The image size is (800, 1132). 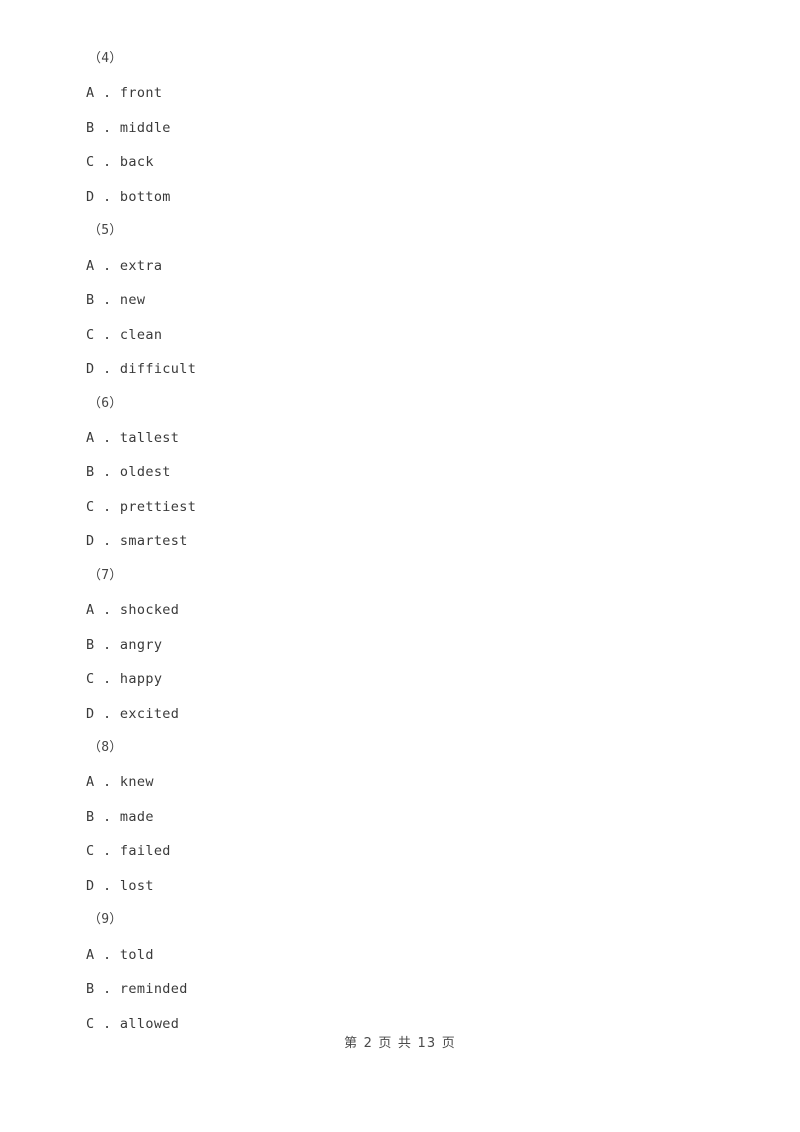 What do you see at coordinates (153, 989) in the screenshot?
I see `option-text: reminded` at bounding box center [153, 989].